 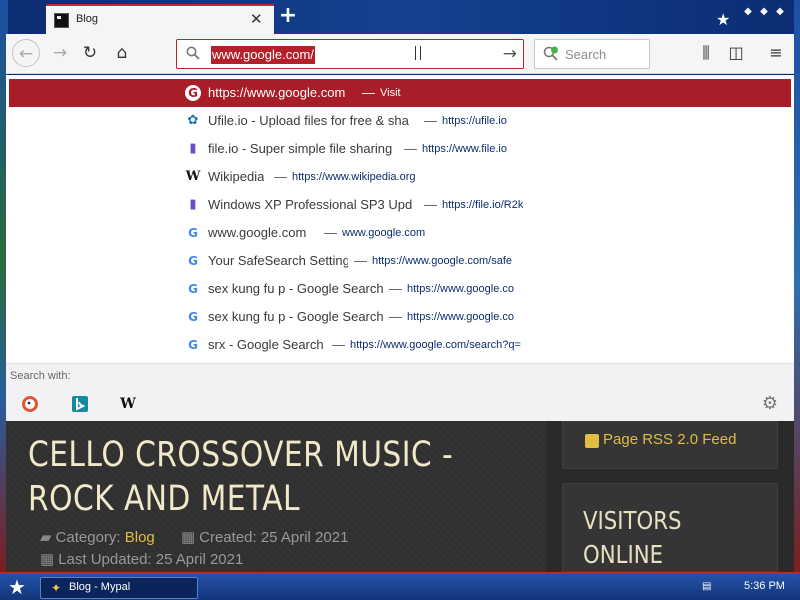 What do you see at coordinates (80, 404) in the screenshot?
I see `bing-icon` at bounding box center [80, 404].